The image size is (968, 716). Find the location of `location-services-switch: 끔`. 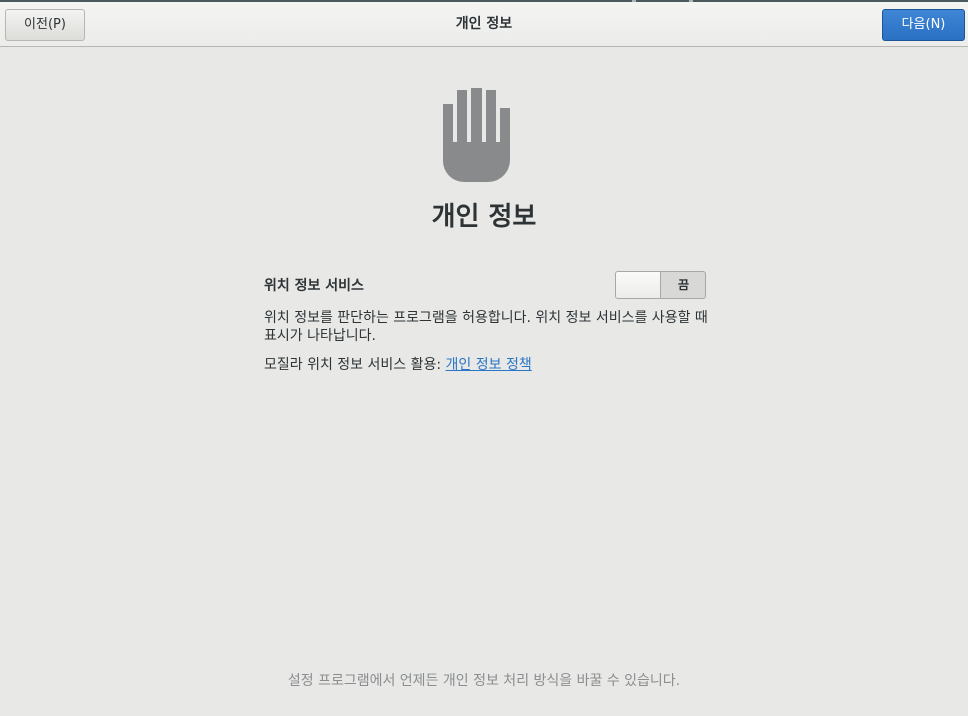

location-services-switch: 끔 is located at coordinates (660, 285).